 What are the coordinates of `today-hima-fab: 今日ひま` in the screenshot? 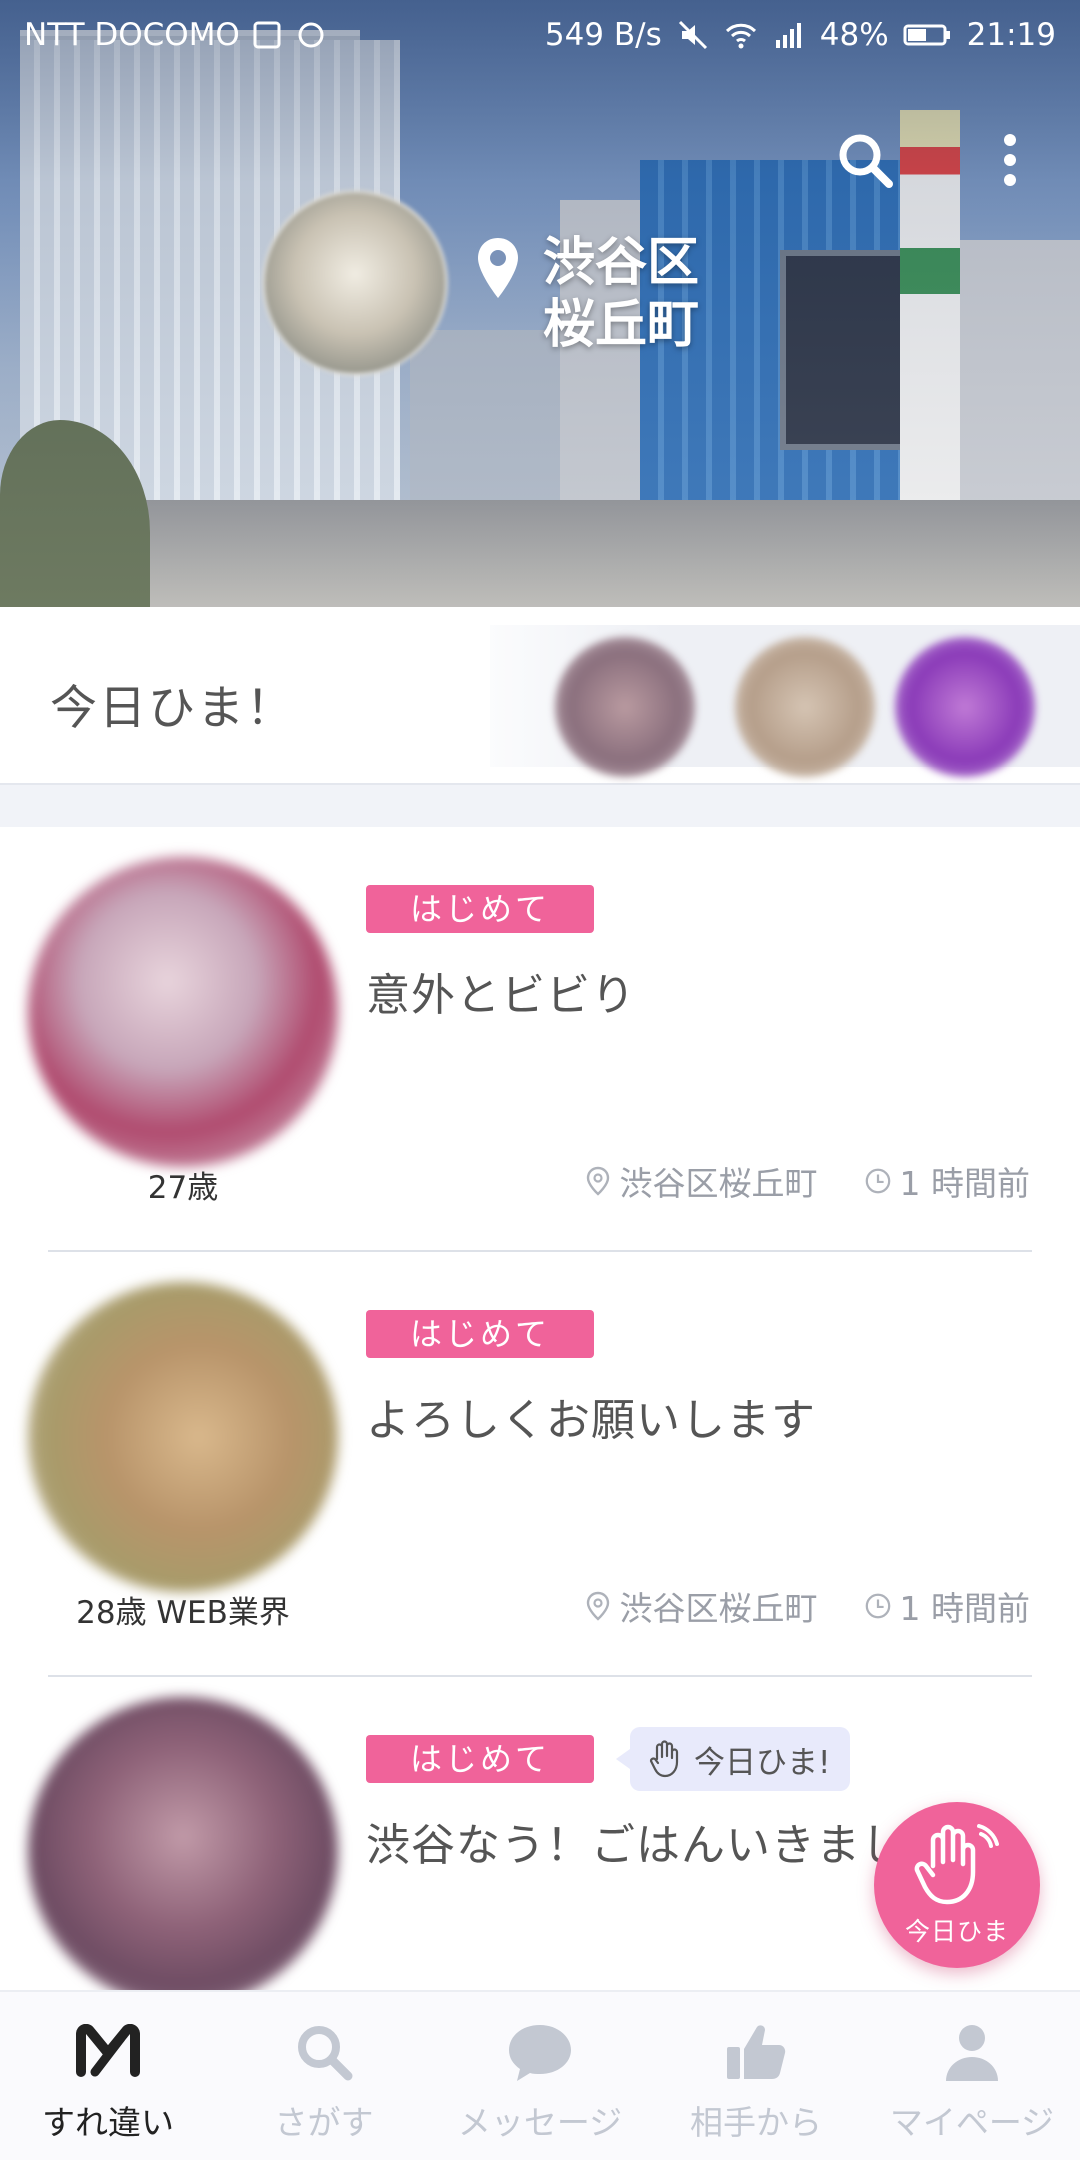 It's located at (957, 1885).